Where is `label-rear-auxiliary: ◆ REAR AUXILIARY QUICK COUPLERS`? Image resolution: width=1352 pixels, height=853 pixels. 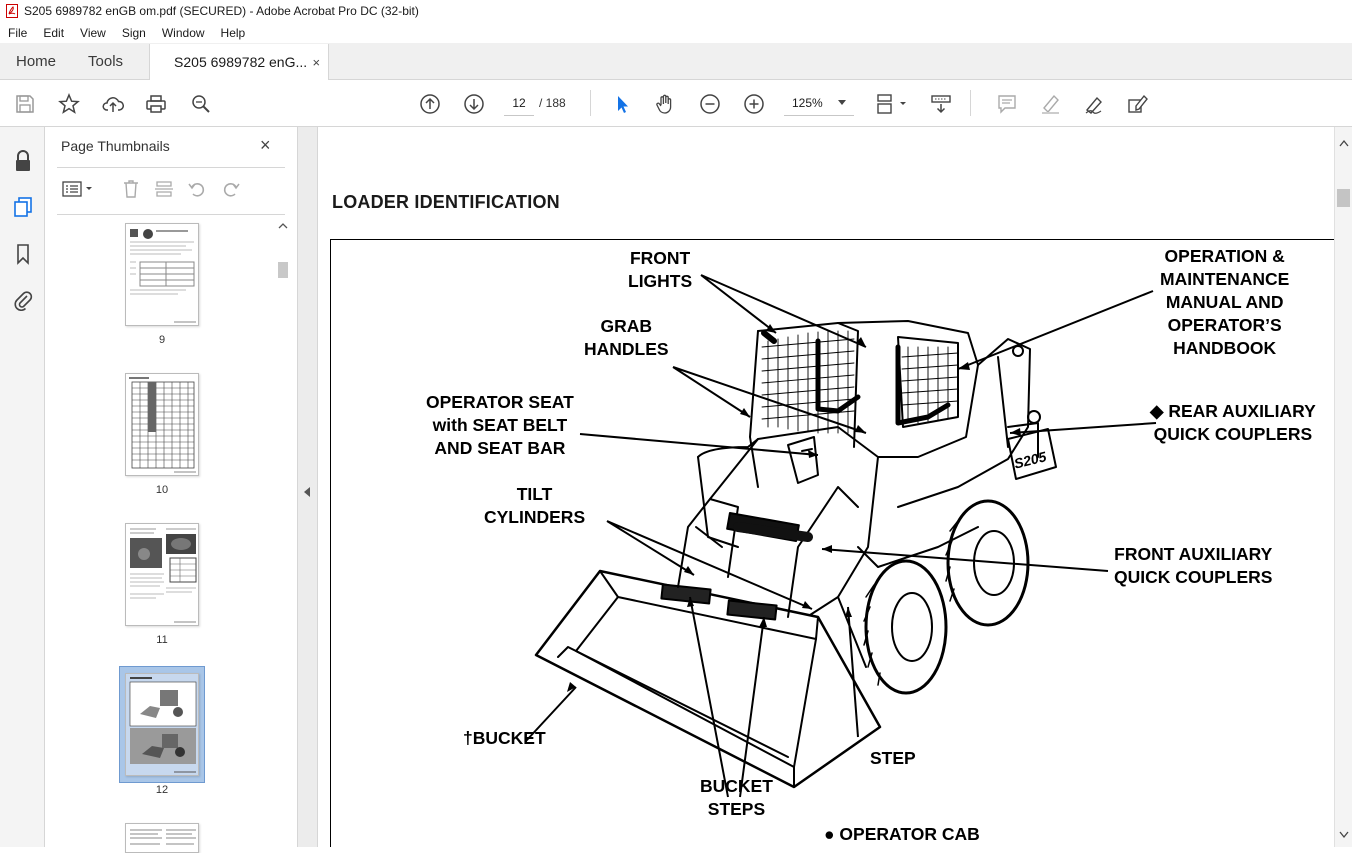
label-rear-auxiliary: ◆ REAR AUXILIARY QUICK COUPLERS is located at coordinates (1233, 422).